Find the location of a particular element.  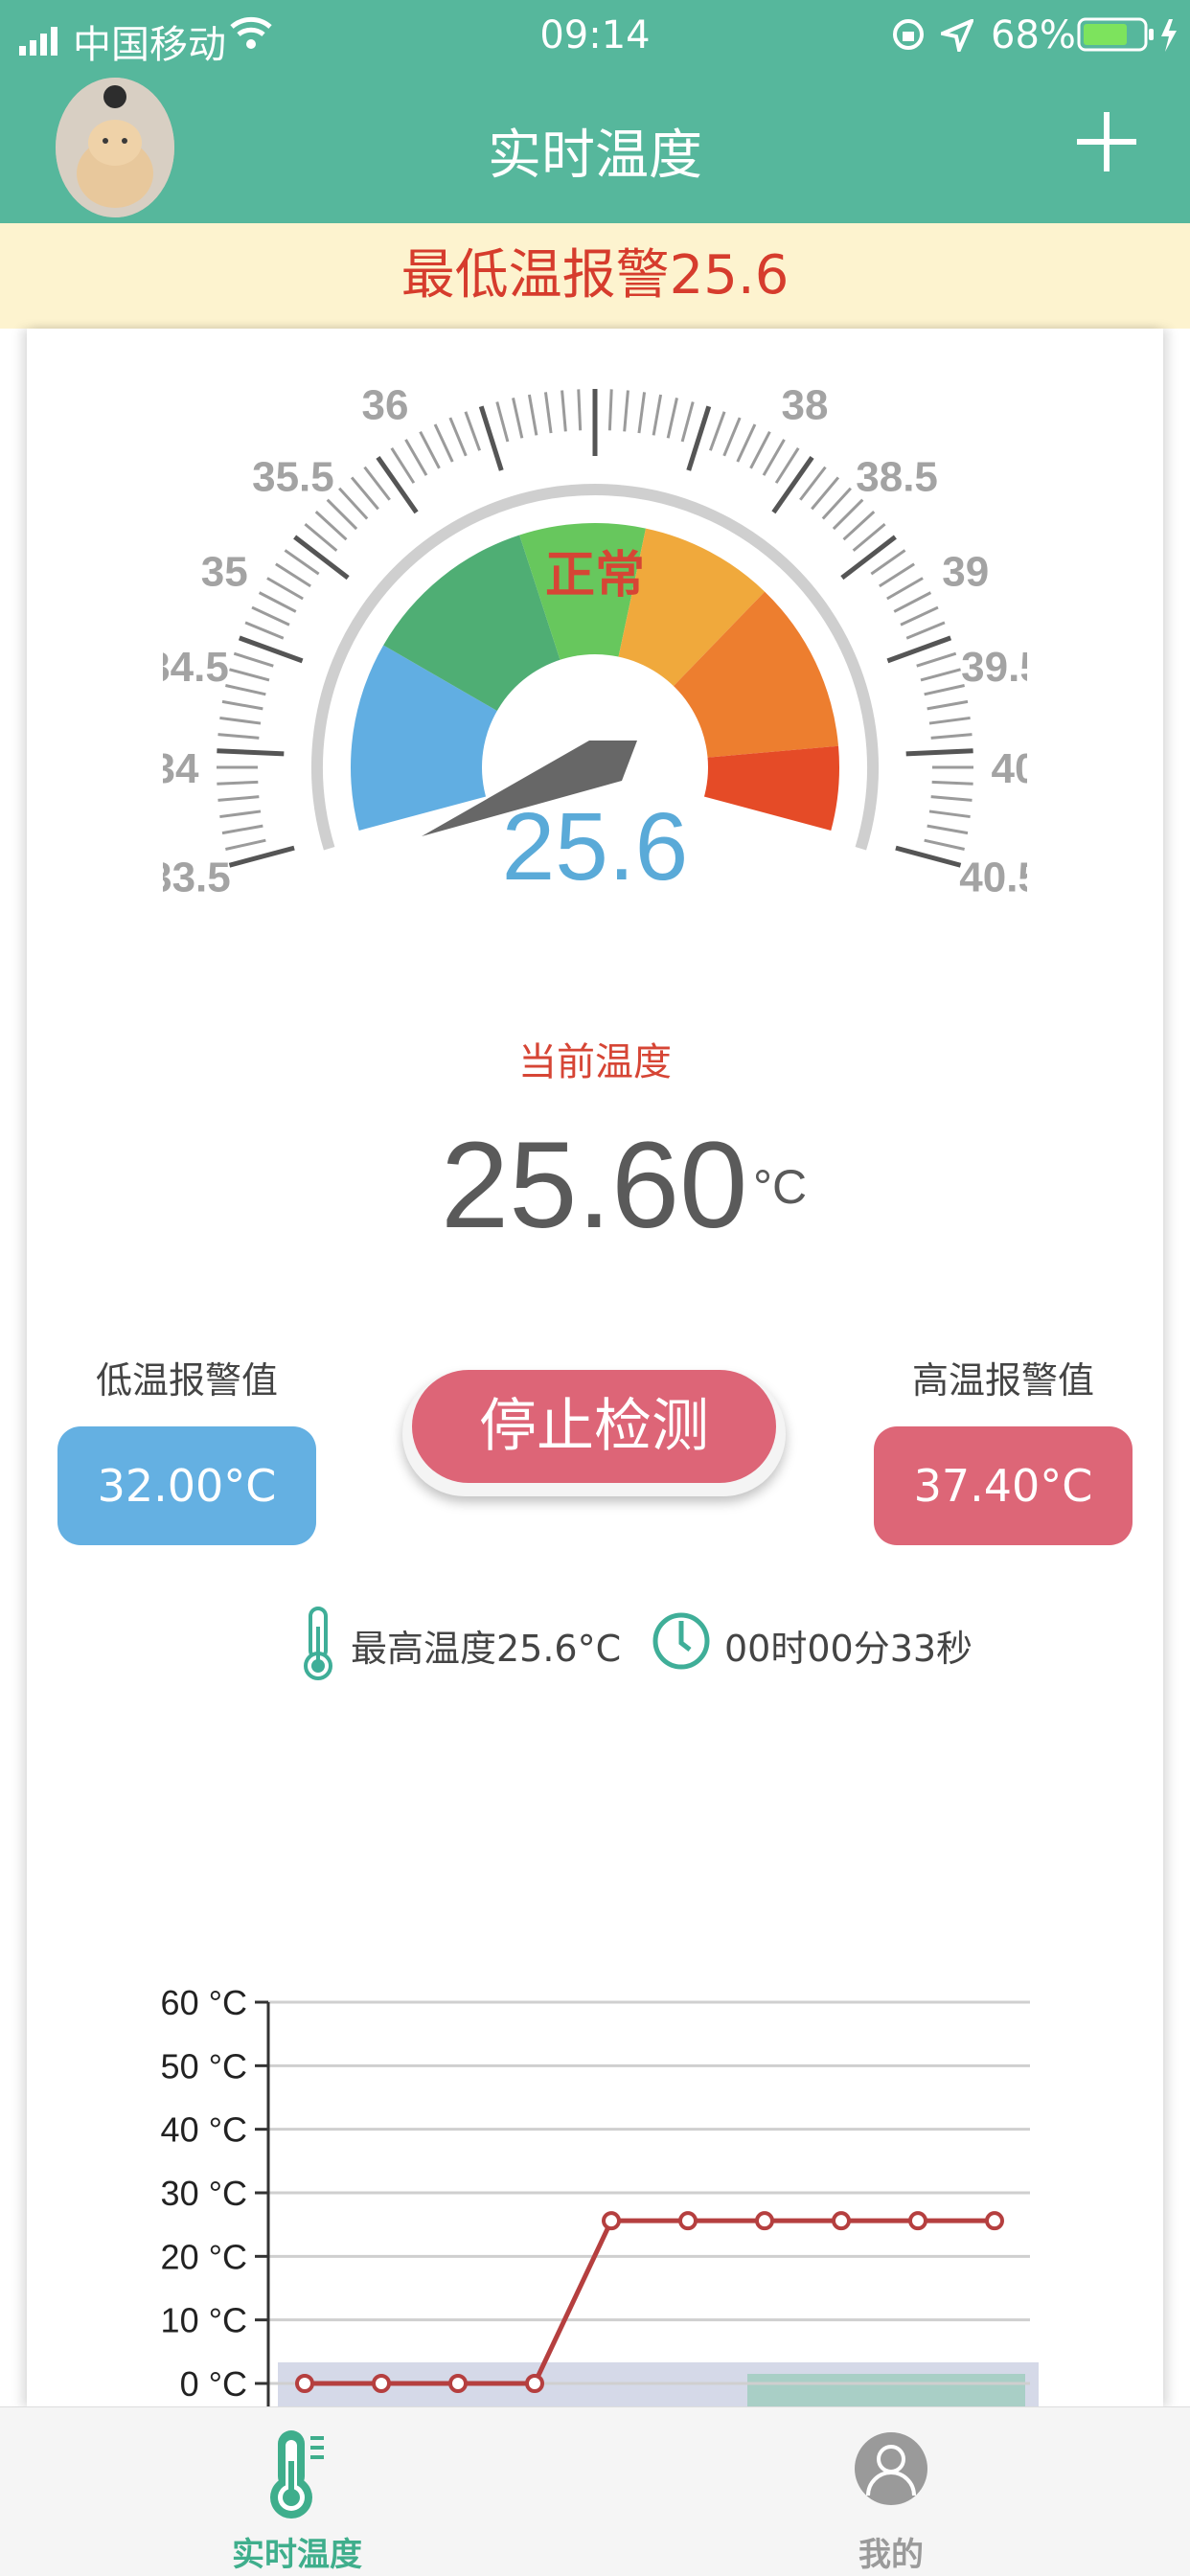

gauge-status-label: 正常 is located at coordinates (595, 576).